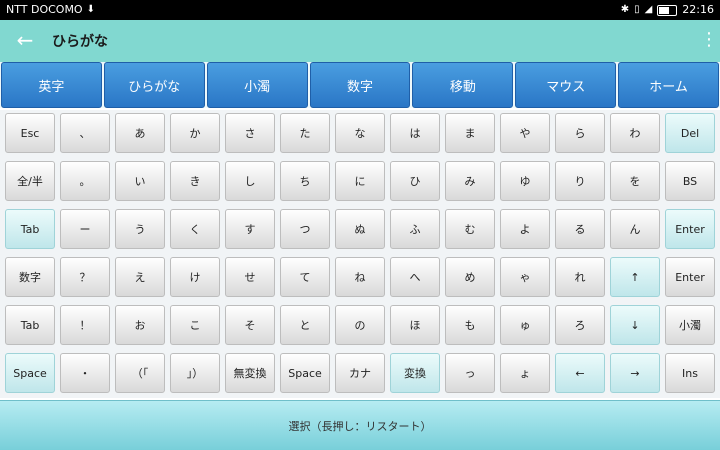 This screenshot has width=720, height=450. Describe the element at coordinates (140, 373) in the screenshot. I see `key: （「` at that location.